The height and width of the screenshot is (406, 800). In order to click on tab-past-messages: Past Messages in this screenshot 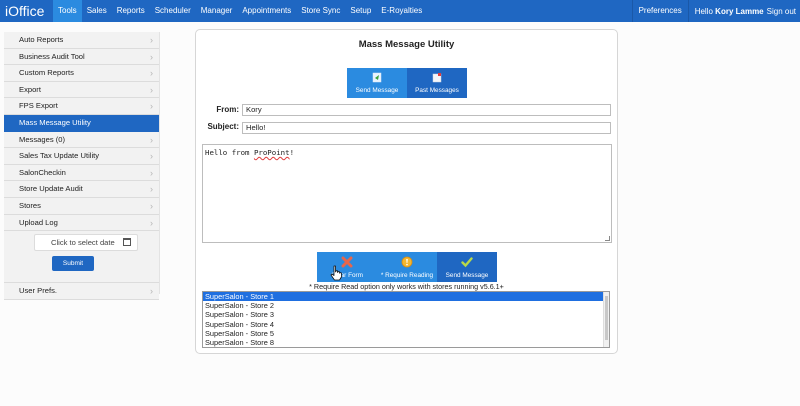, I will do `click(437, 83)`.